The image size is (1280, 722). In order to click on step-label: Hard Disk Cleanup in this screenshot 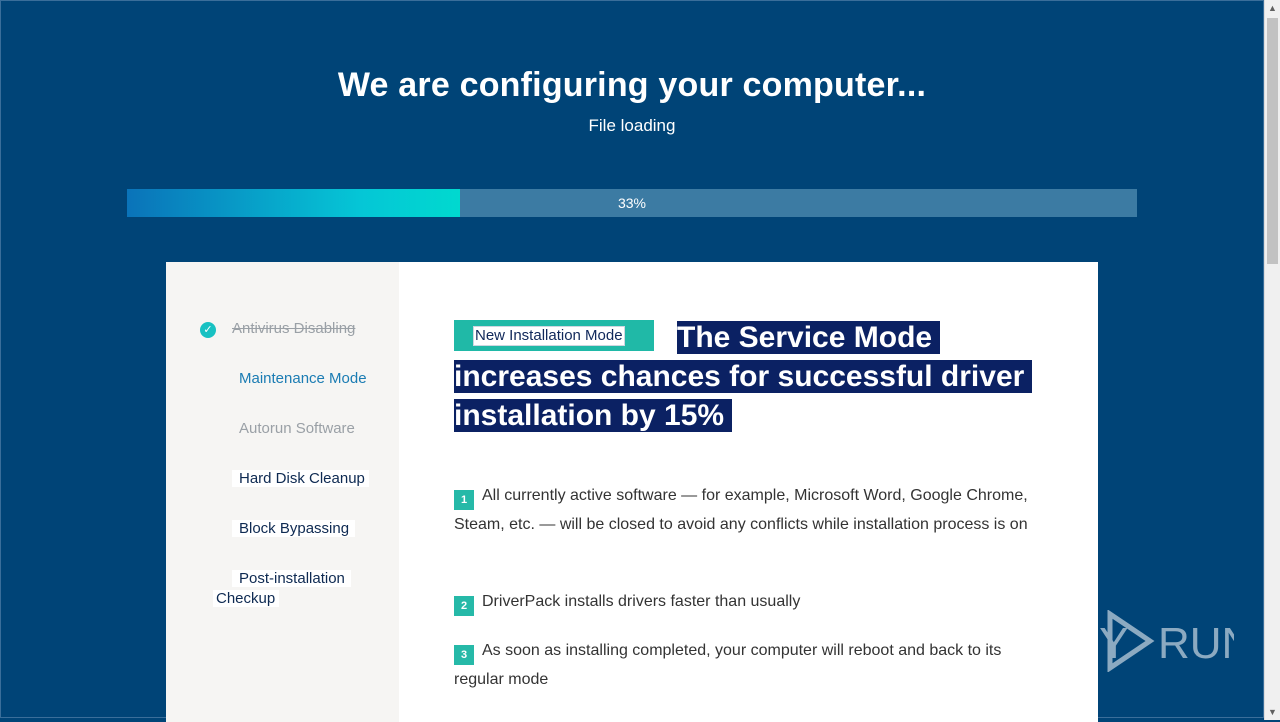, I will do `click(300, 478)`.